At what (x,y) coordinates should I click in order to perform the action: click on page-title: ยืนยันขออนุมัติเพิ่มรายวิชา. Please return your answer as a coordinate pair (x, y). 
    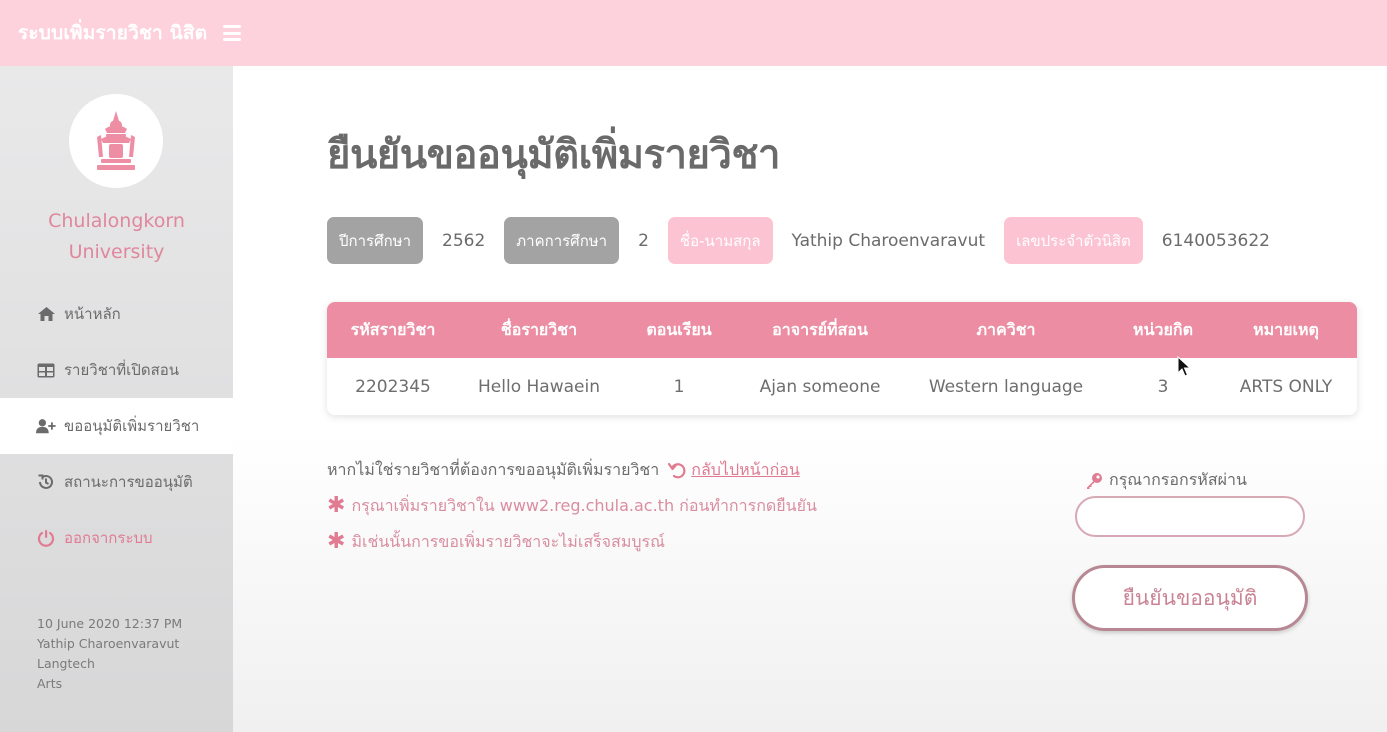
    Looking at the image, I should click on (554, 155).